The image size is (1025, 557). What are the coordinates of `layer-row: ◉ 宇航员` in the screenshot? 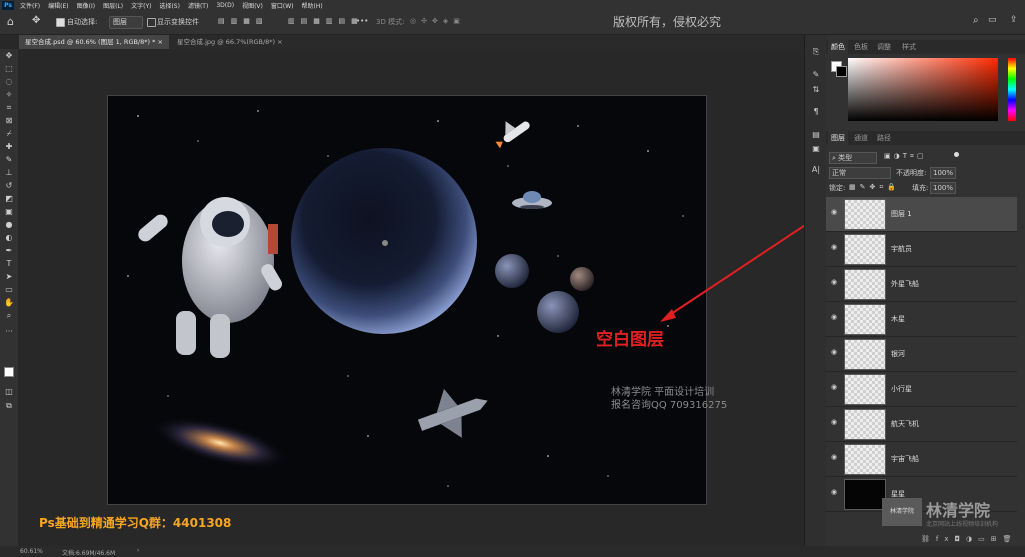 It's located at (921, 249).